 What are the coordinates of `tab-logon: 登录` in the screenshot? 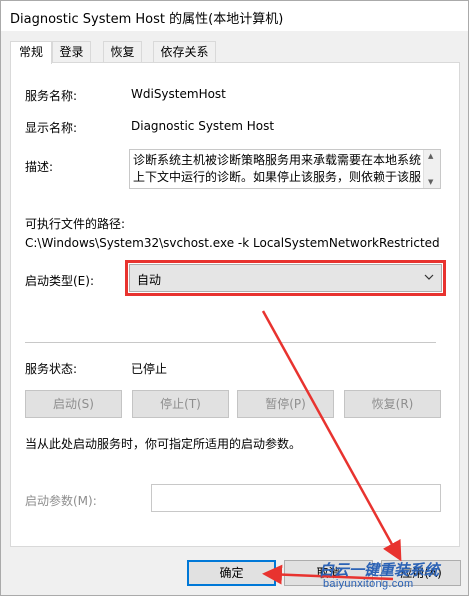 It's located at (71, 52).